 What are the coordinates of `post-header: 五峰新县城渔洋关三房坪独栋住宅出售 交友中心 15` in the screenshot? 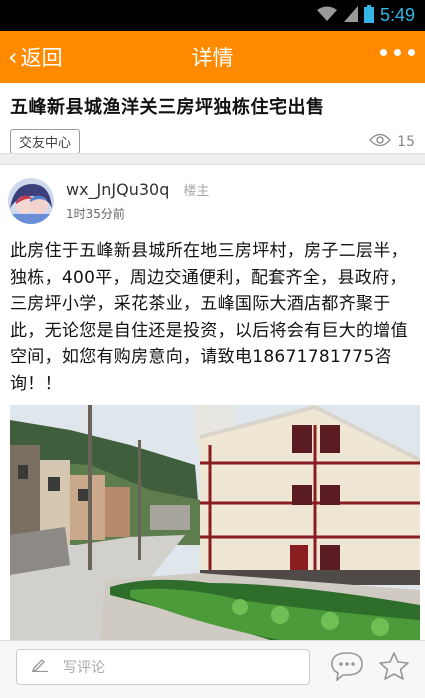 It's located at (212, 118).